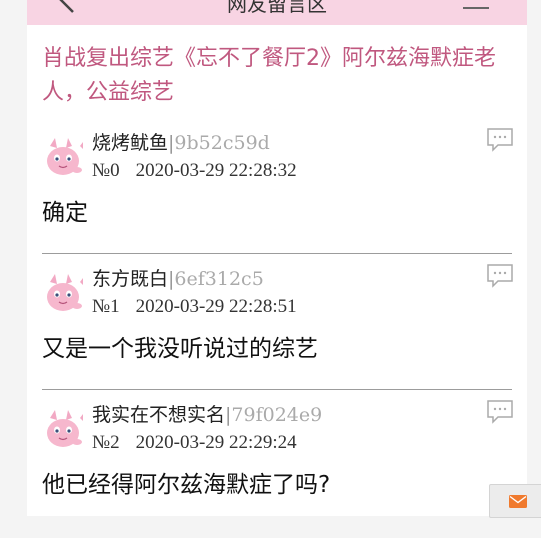 Image resolution: width=541 pixels, height=538 pixels. I want to click on top-bar: 网友留言区, so click(277, 12).